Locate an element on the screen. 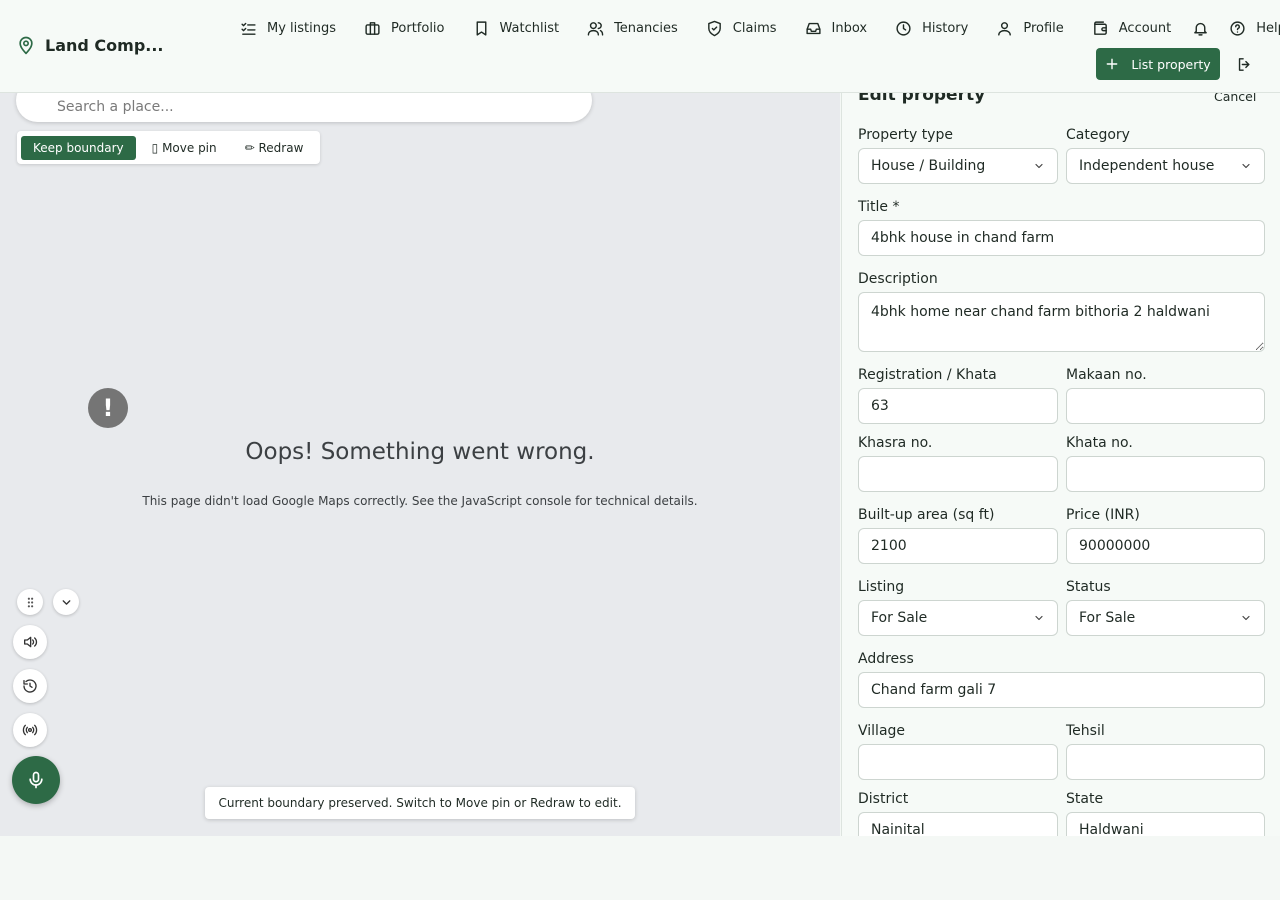  grip-icon is located at coordinates (30, 602).